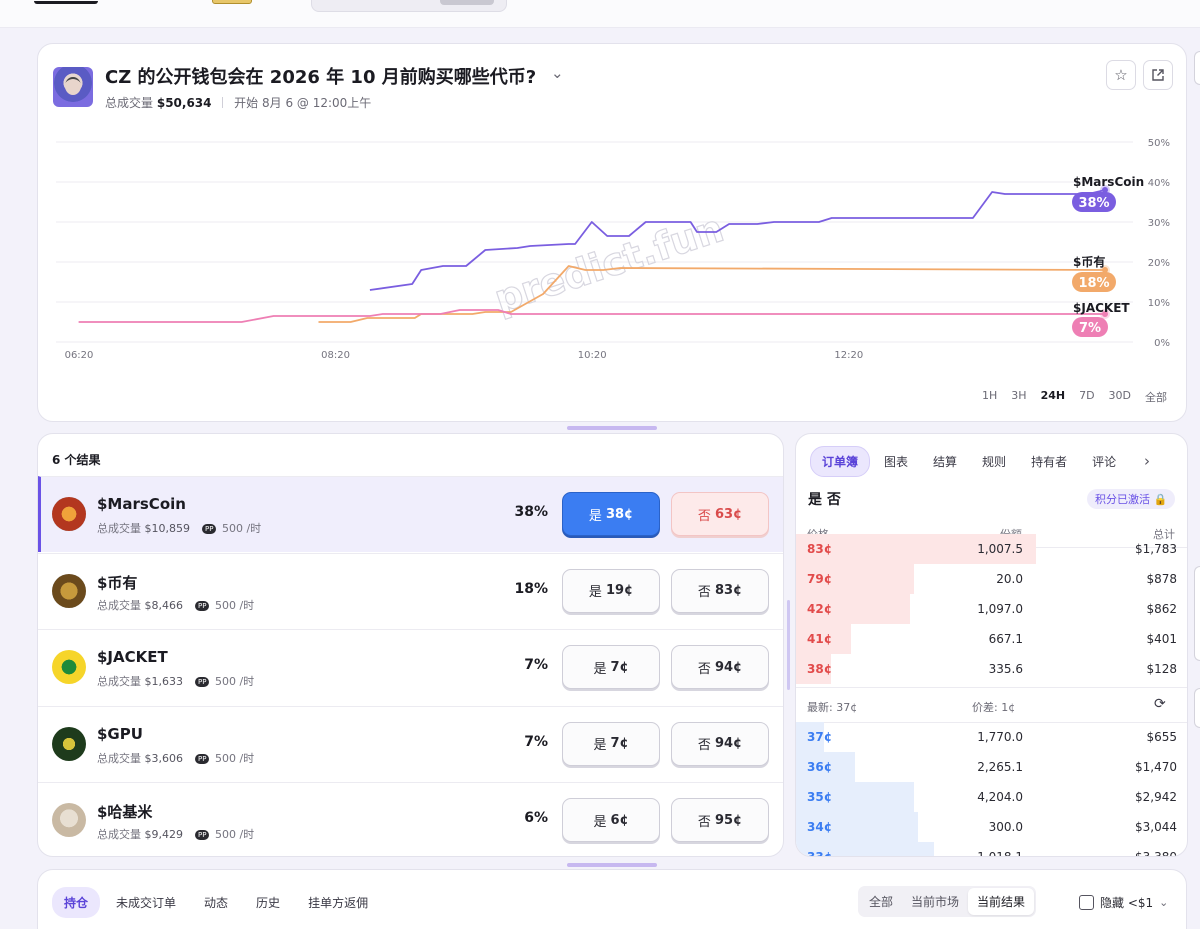 The height and width of the screenshot is (929, 1200). Describe the element at coordinates (1161, 639) in the screenshot. I see `order-total: $401` at that location.